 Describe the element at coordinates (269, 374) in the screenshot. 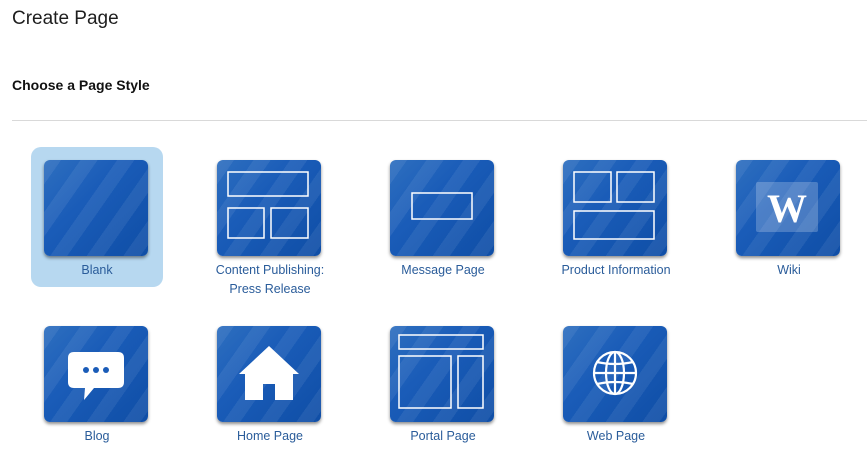

I see `home-icon` at that location.